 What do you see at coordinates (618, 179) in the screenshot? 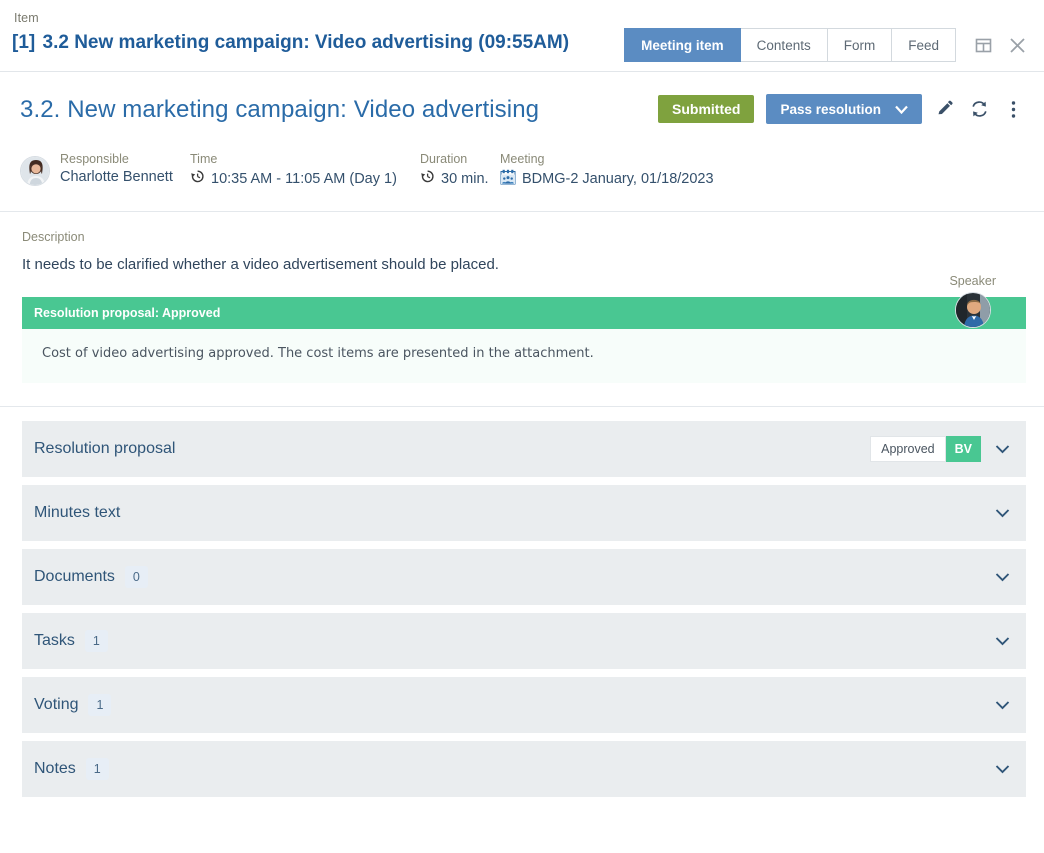
I see `meta-meeting-value: BDMG-2 January, 01/18/2023` at bounding box center [618, 179].